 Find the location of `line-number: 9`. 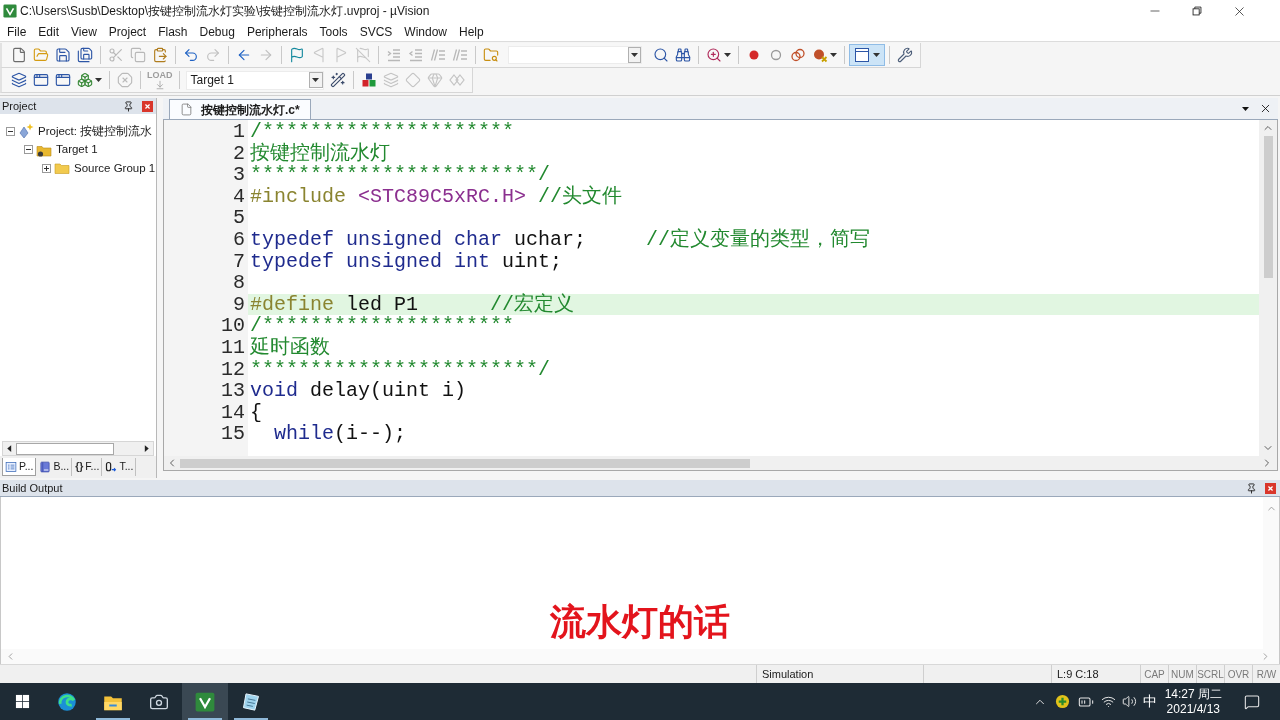

line-number: 9 is located at coordinates (239, 304).